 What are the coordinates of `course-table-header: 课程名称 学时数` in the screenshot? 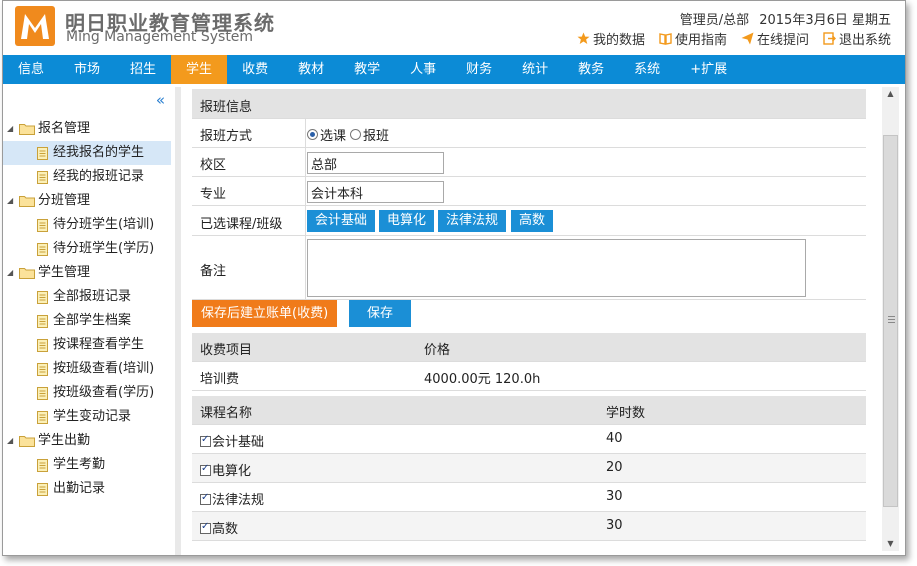 It's located at (529, 410).